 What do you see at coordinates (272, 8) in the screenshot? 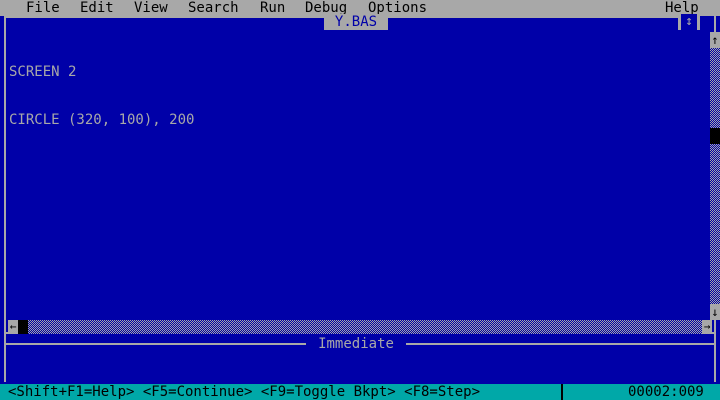
I see `menu-run: Run` at bounding box center [272, 8].